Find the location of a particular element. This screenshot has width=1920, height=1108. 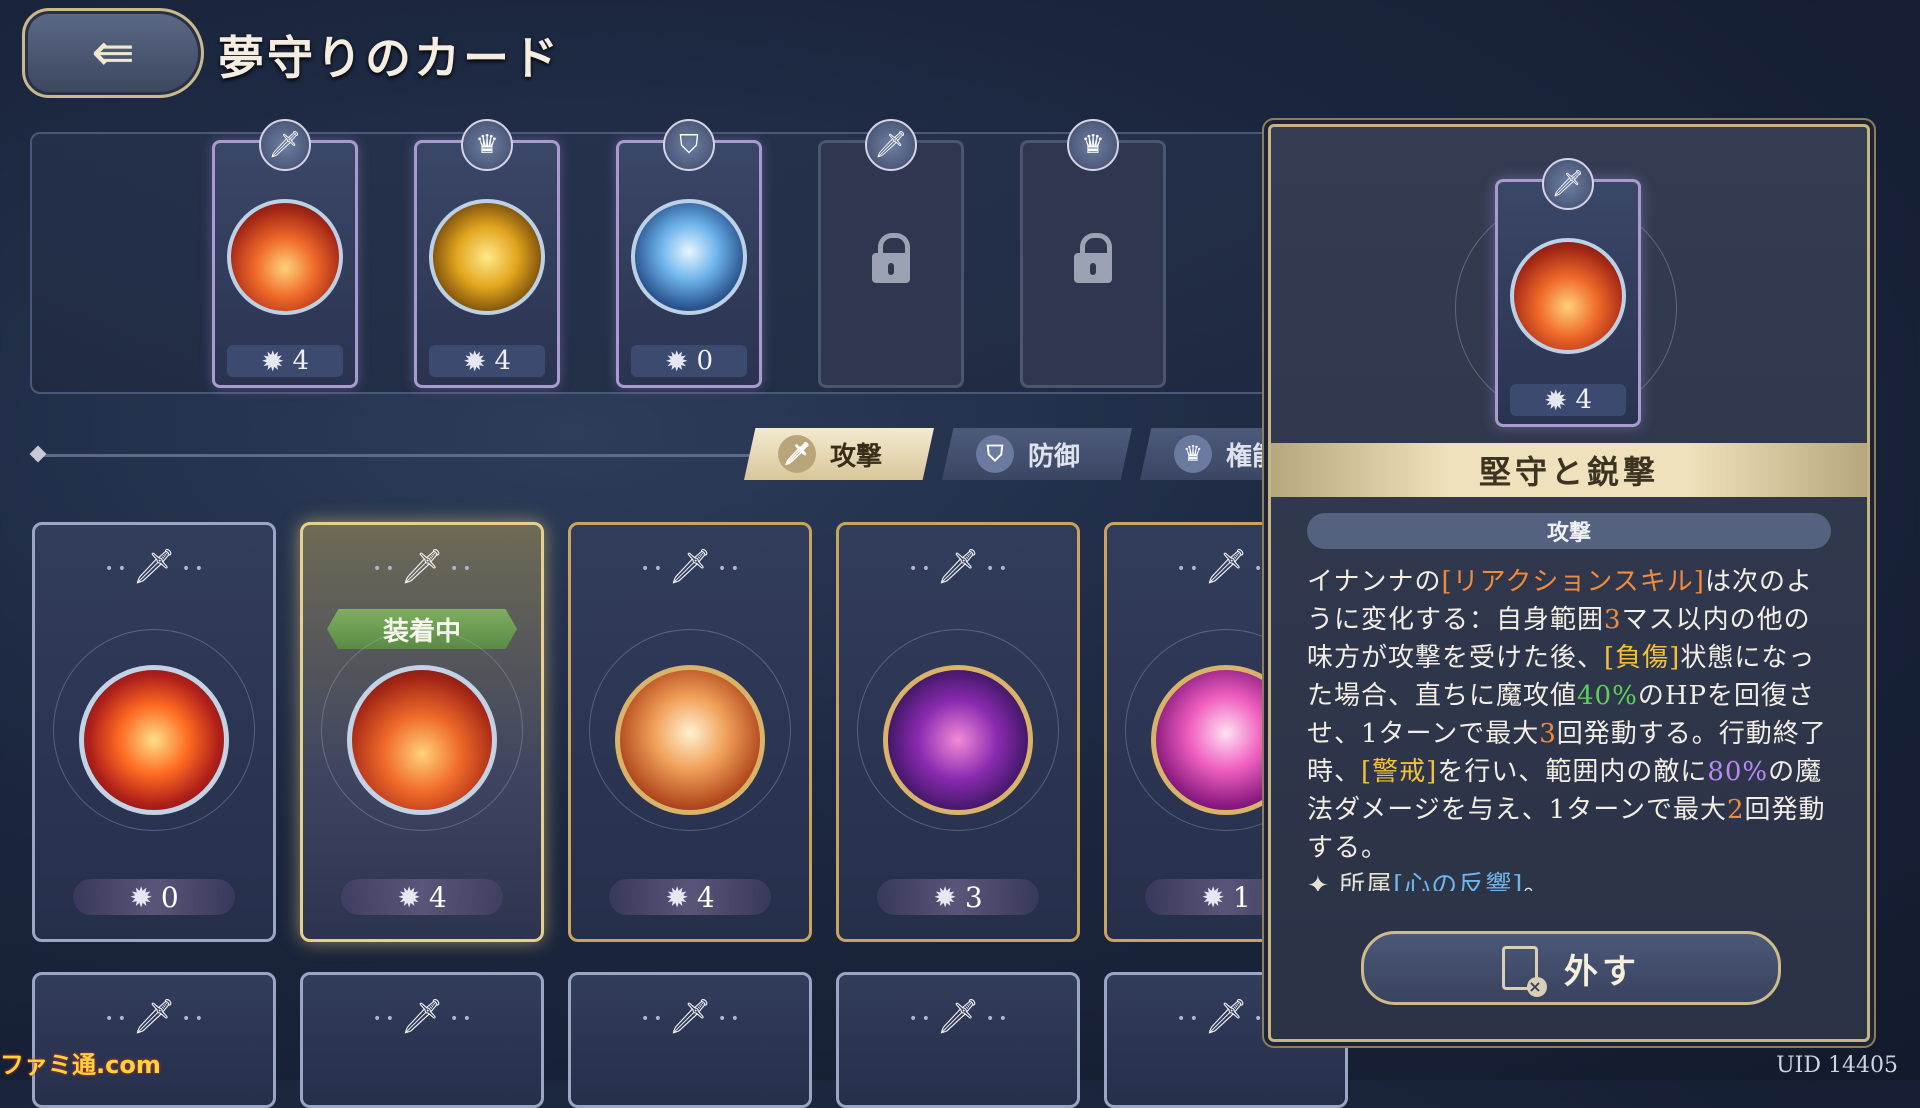

card-art-gold-sword is located at coordinates (487, 257).